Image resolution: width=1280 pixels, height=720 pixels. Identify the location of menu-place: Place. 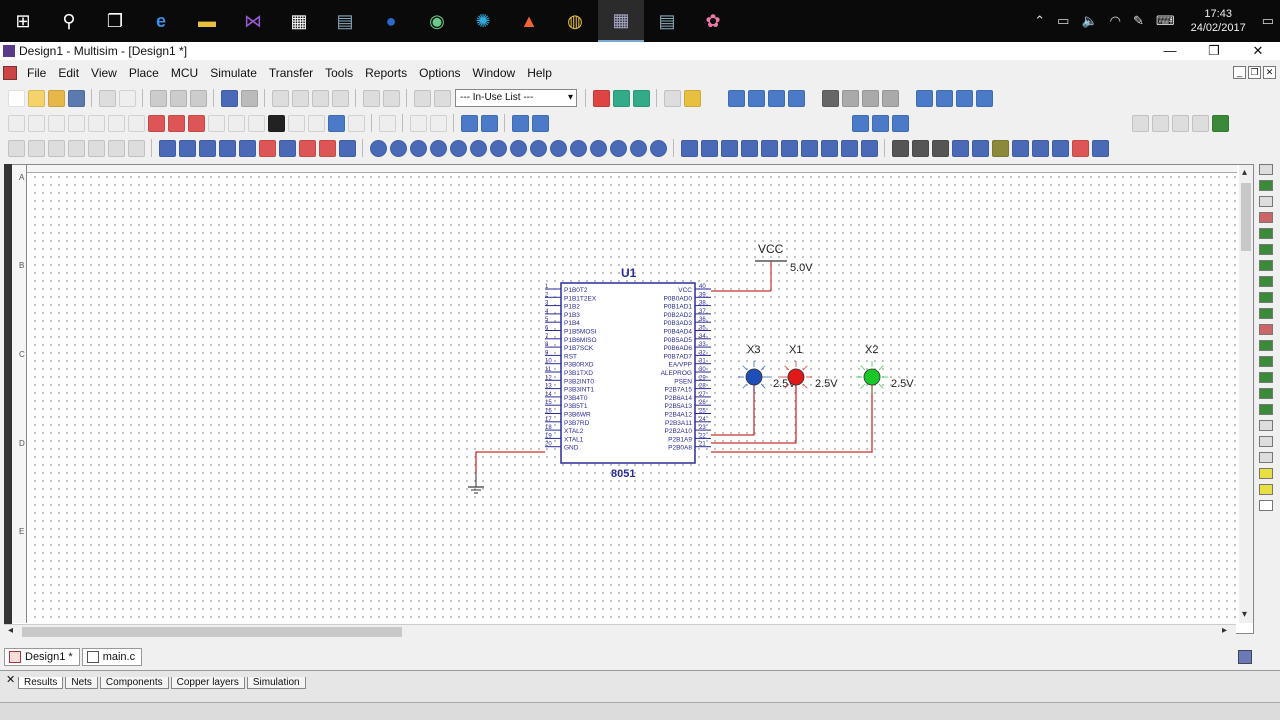
(144, 73).